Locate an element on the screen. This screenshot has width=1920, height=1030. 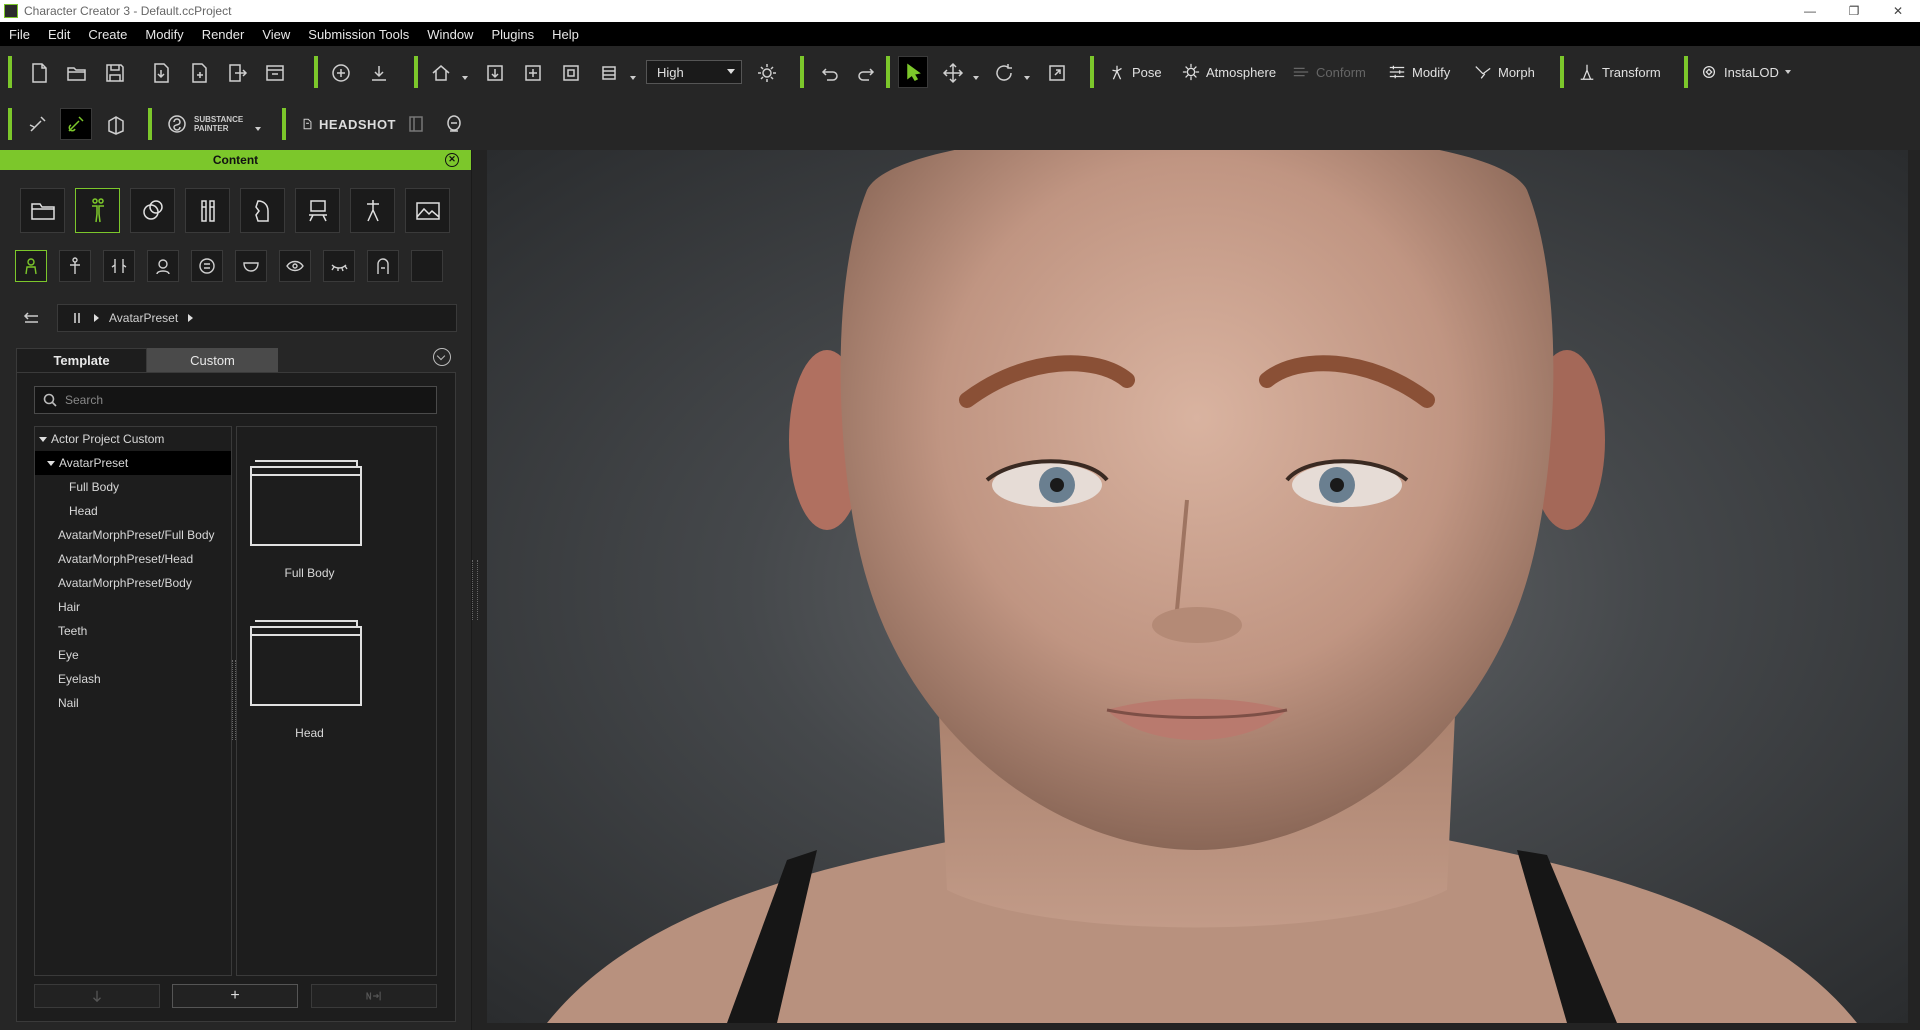
gravity-icon is located at coordinates (379, 73).